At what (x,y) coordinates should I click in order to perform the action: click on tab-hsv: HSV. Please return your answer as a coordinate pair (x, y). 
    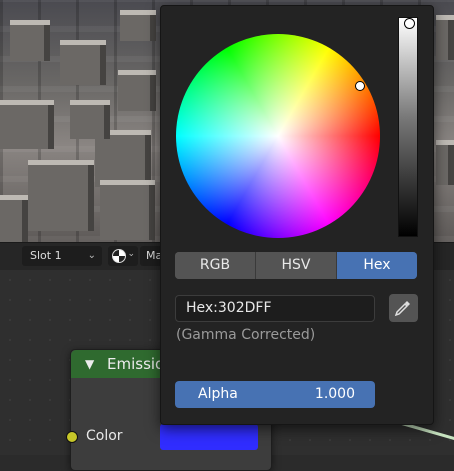
    Looking at the image, I should click on (296, 265).